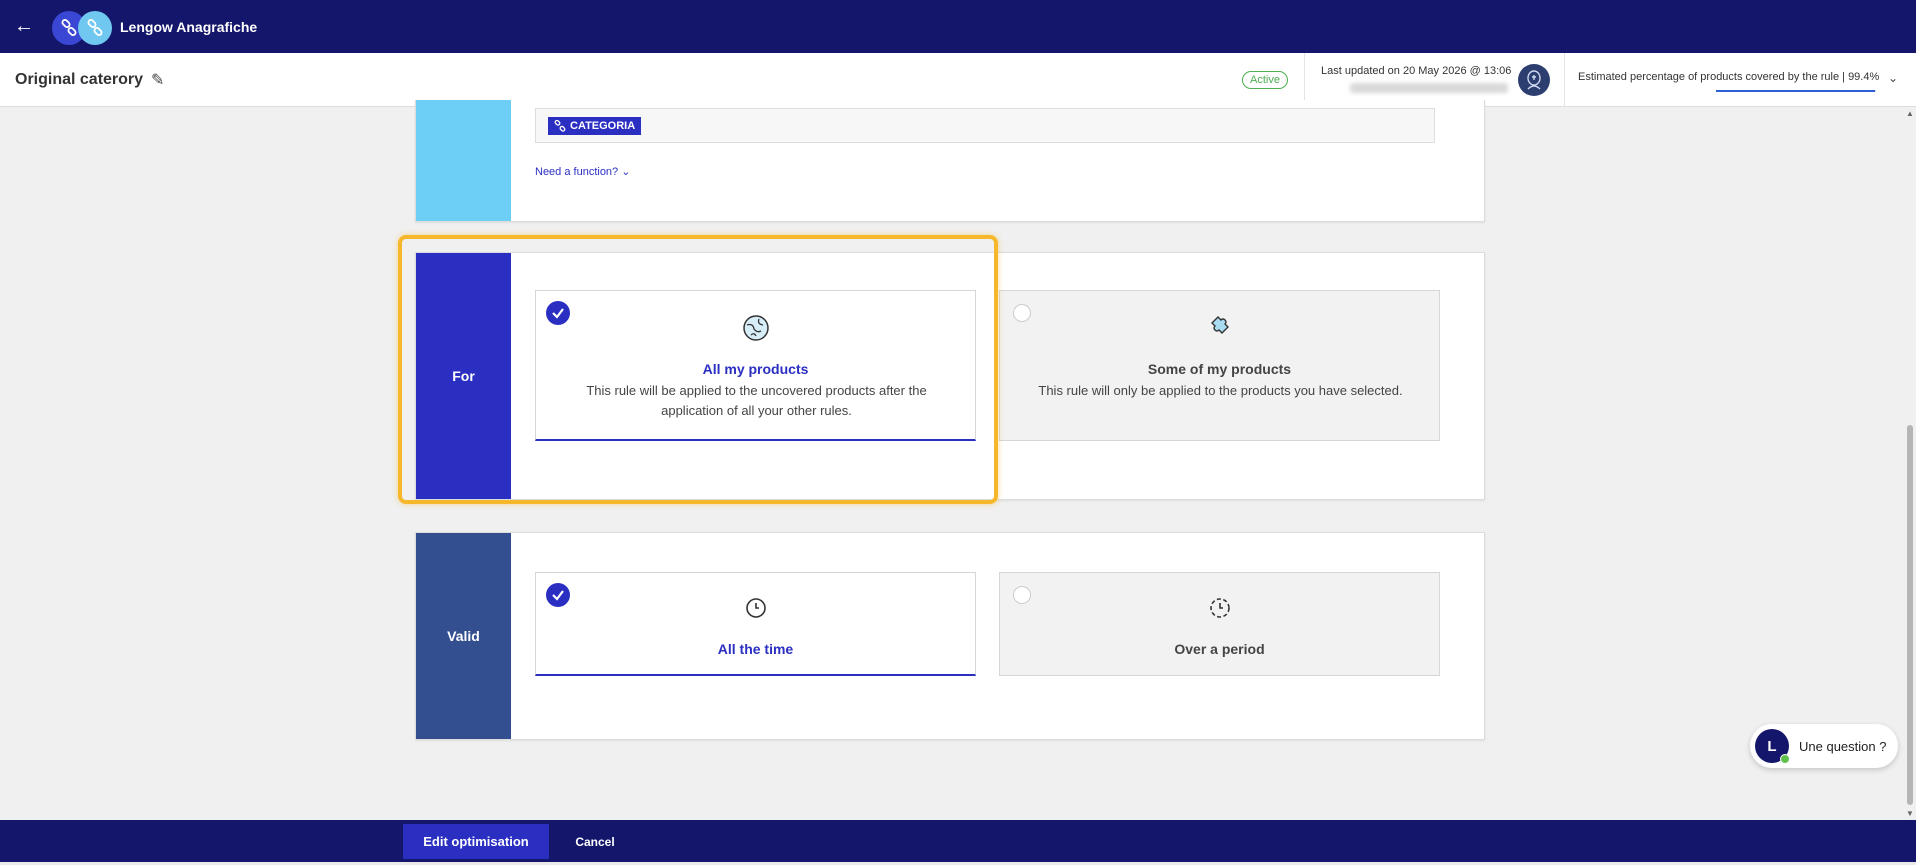 Image resolution: width=1916 pixels, height=865 pixels. Describe the element at coordinates (1785, 759) in the screenshot. I see `online-status-dot` at that location.